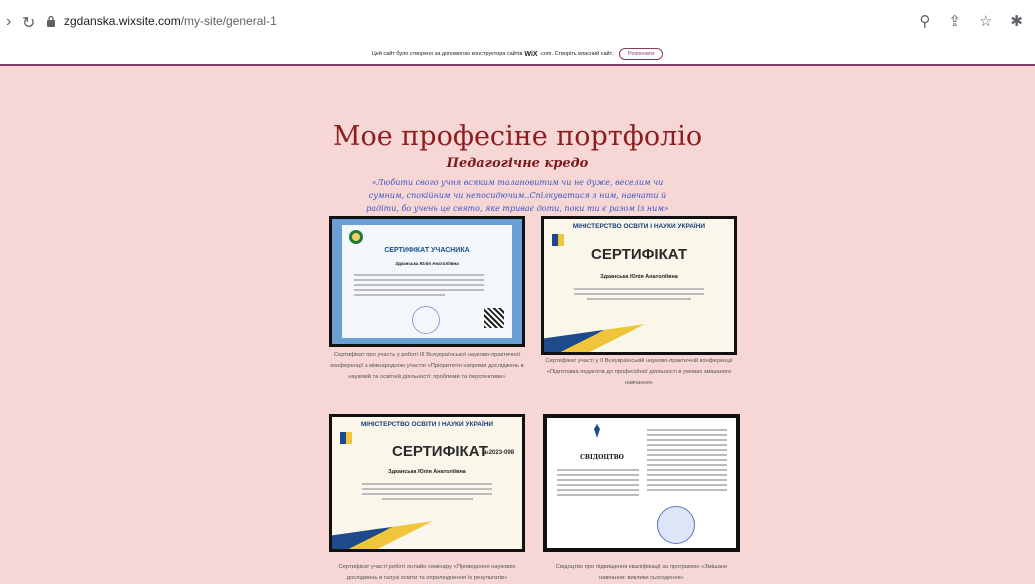 This screenshot has height=584, width=1035. I want to click on bookmark-star-icon: ☆, so click(985, 21).